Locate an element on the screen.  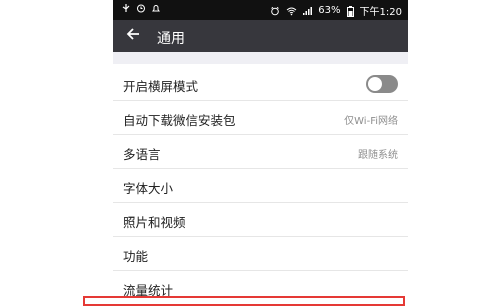
page-title: 通用 is located at coordinates (171, 39).